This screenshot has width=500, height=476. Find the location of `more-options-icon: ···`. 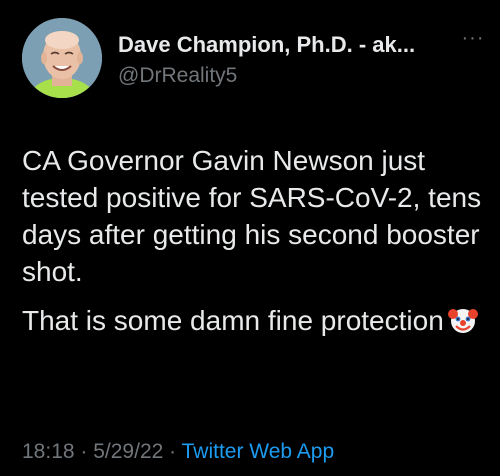

more-options-icon: ··· is located at coordinates (473, 38).